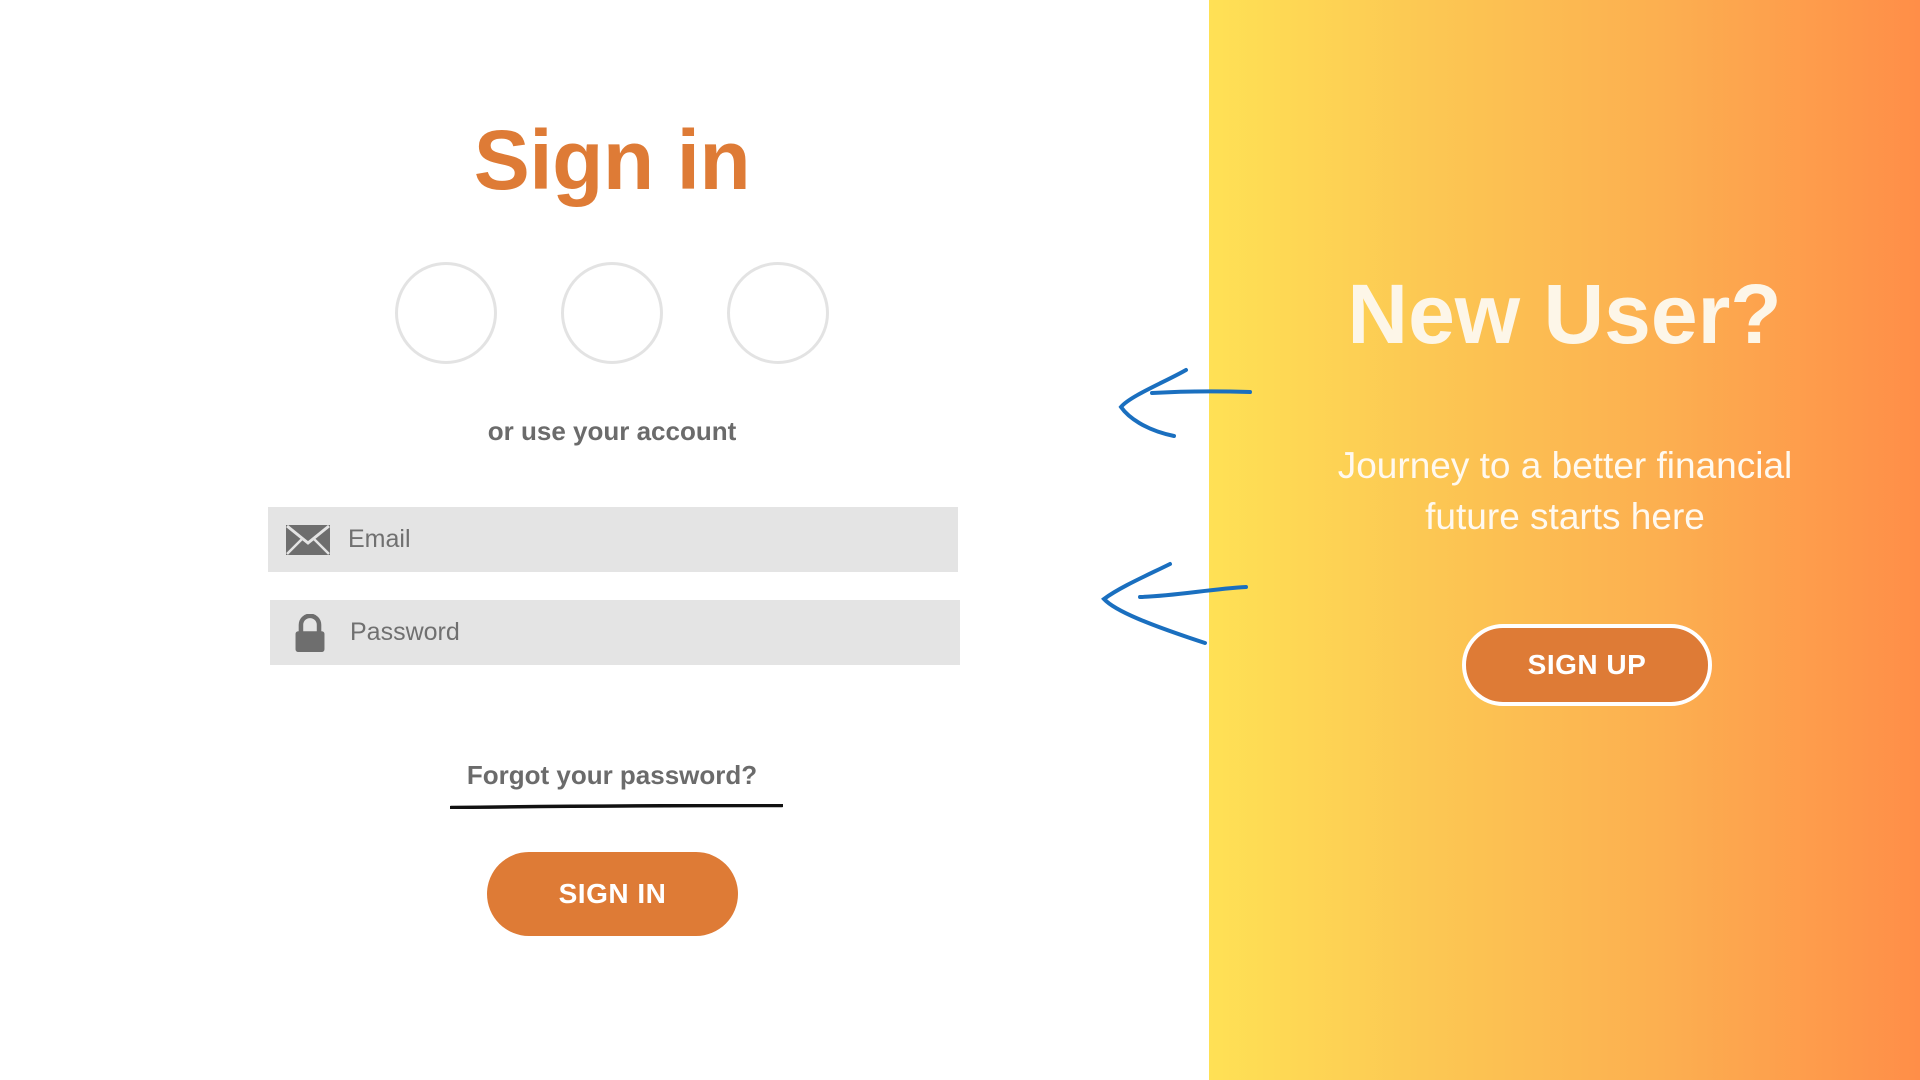  I want to click on email-input, so click(643, 539).